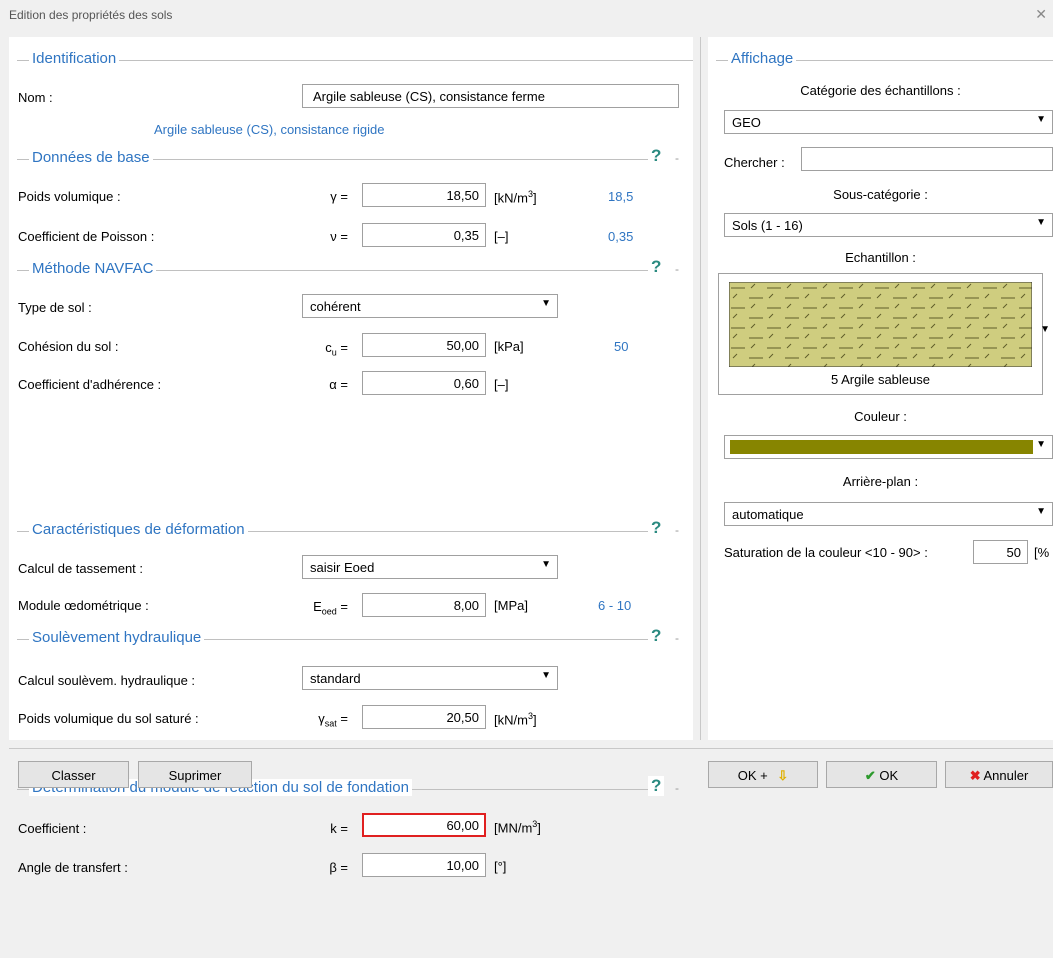 The height and width of the screenshot is (958, 1053). What do you see at coordinates (339, 828) in the screenshot?
I see `subgrade-coefficient-symbol: k =` at bounding box center [339, 828].